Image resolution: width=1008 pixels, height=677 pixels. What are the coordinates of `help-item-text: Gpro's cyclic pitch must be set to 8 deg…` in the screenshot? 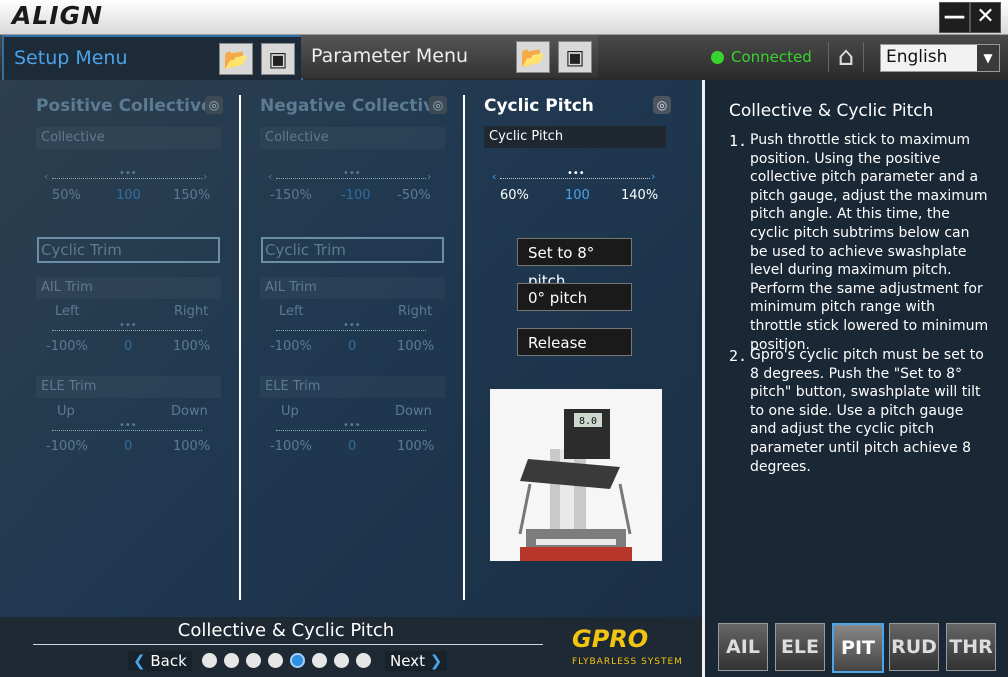 It's located at (867, 411).